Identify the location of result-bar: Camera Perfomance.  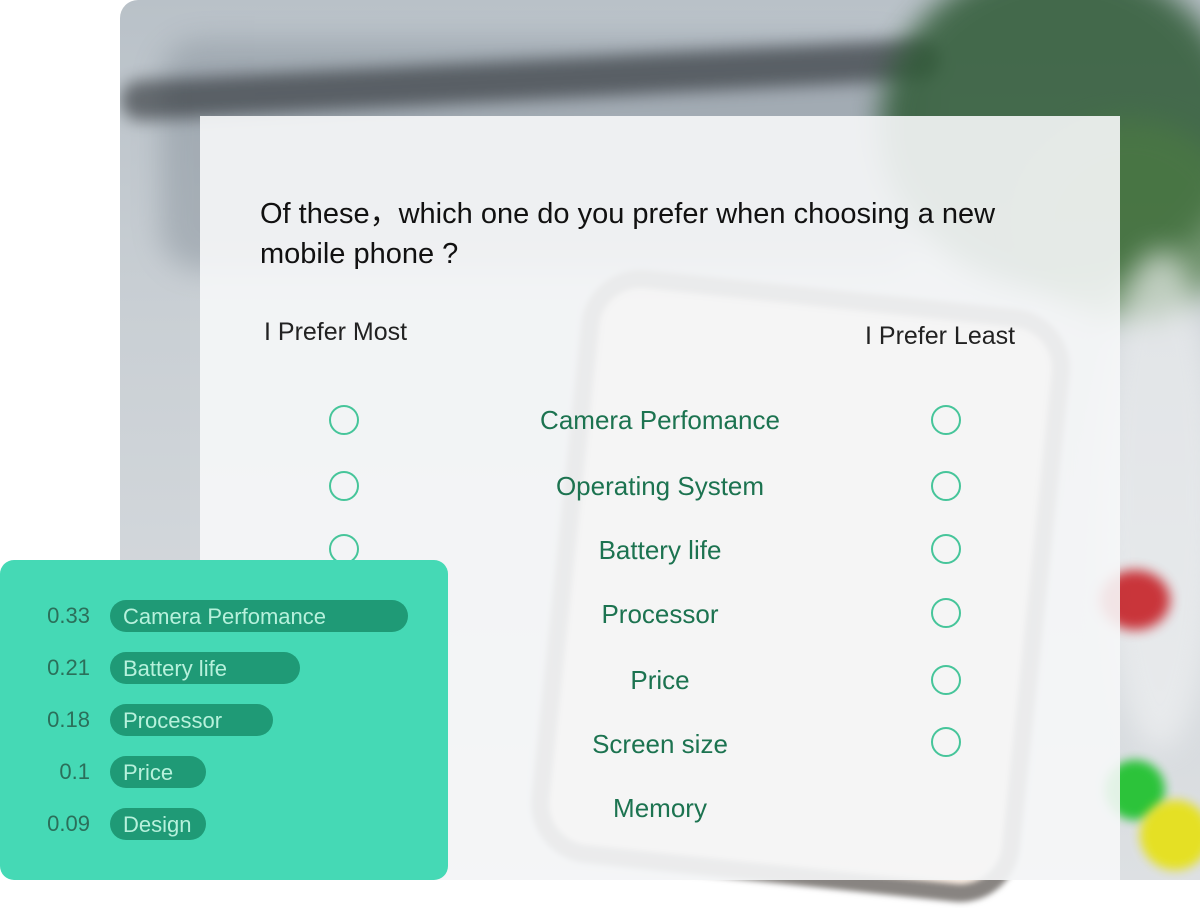
(259, 616).